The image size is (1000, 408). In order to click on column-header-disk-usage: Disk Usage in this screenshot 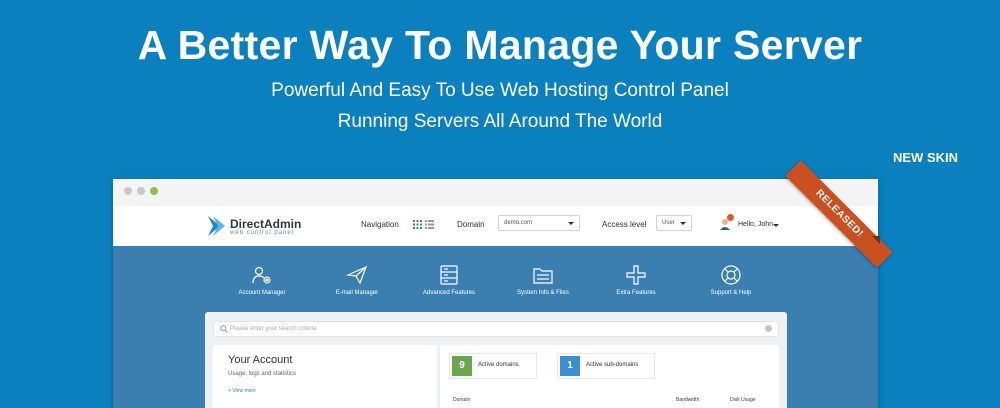, I will do `click(743, 400)`.